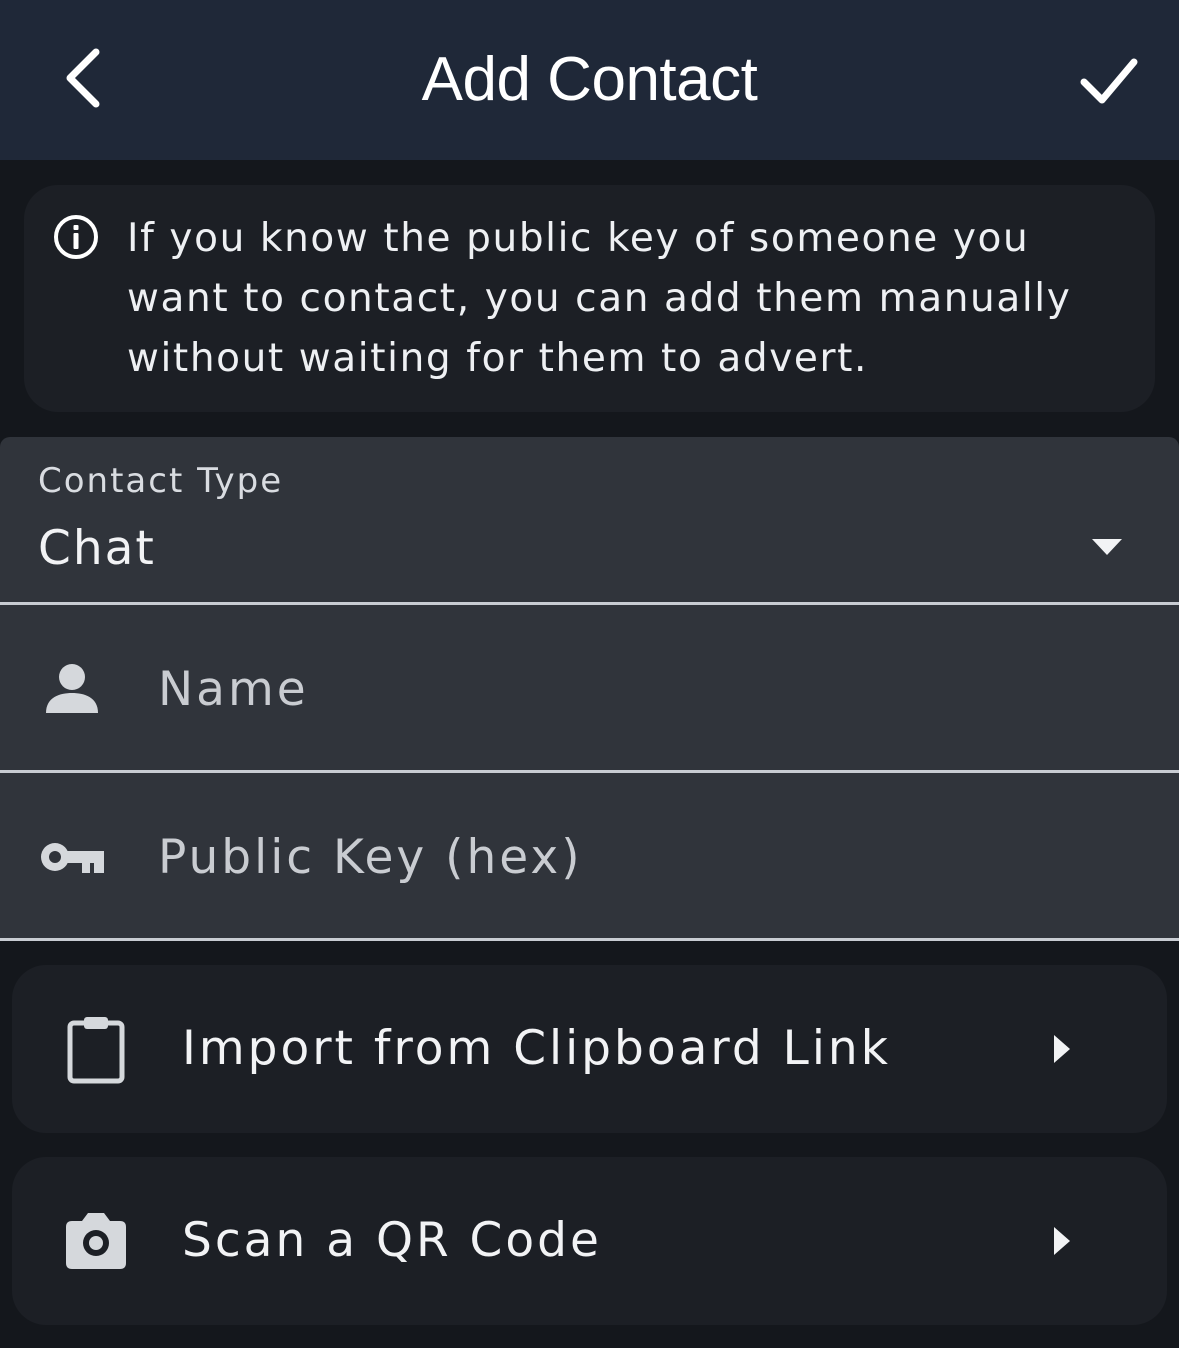 This screenshot has height=1348, width=1179. I want to click on scan-qr-label: Scan a QR Code, so click(392, 1240).